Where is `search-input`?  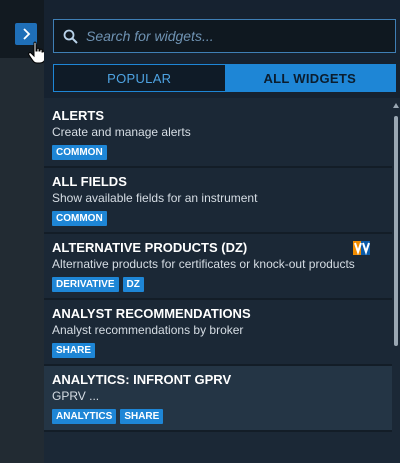 search-input is located at coordinates (231, 36).